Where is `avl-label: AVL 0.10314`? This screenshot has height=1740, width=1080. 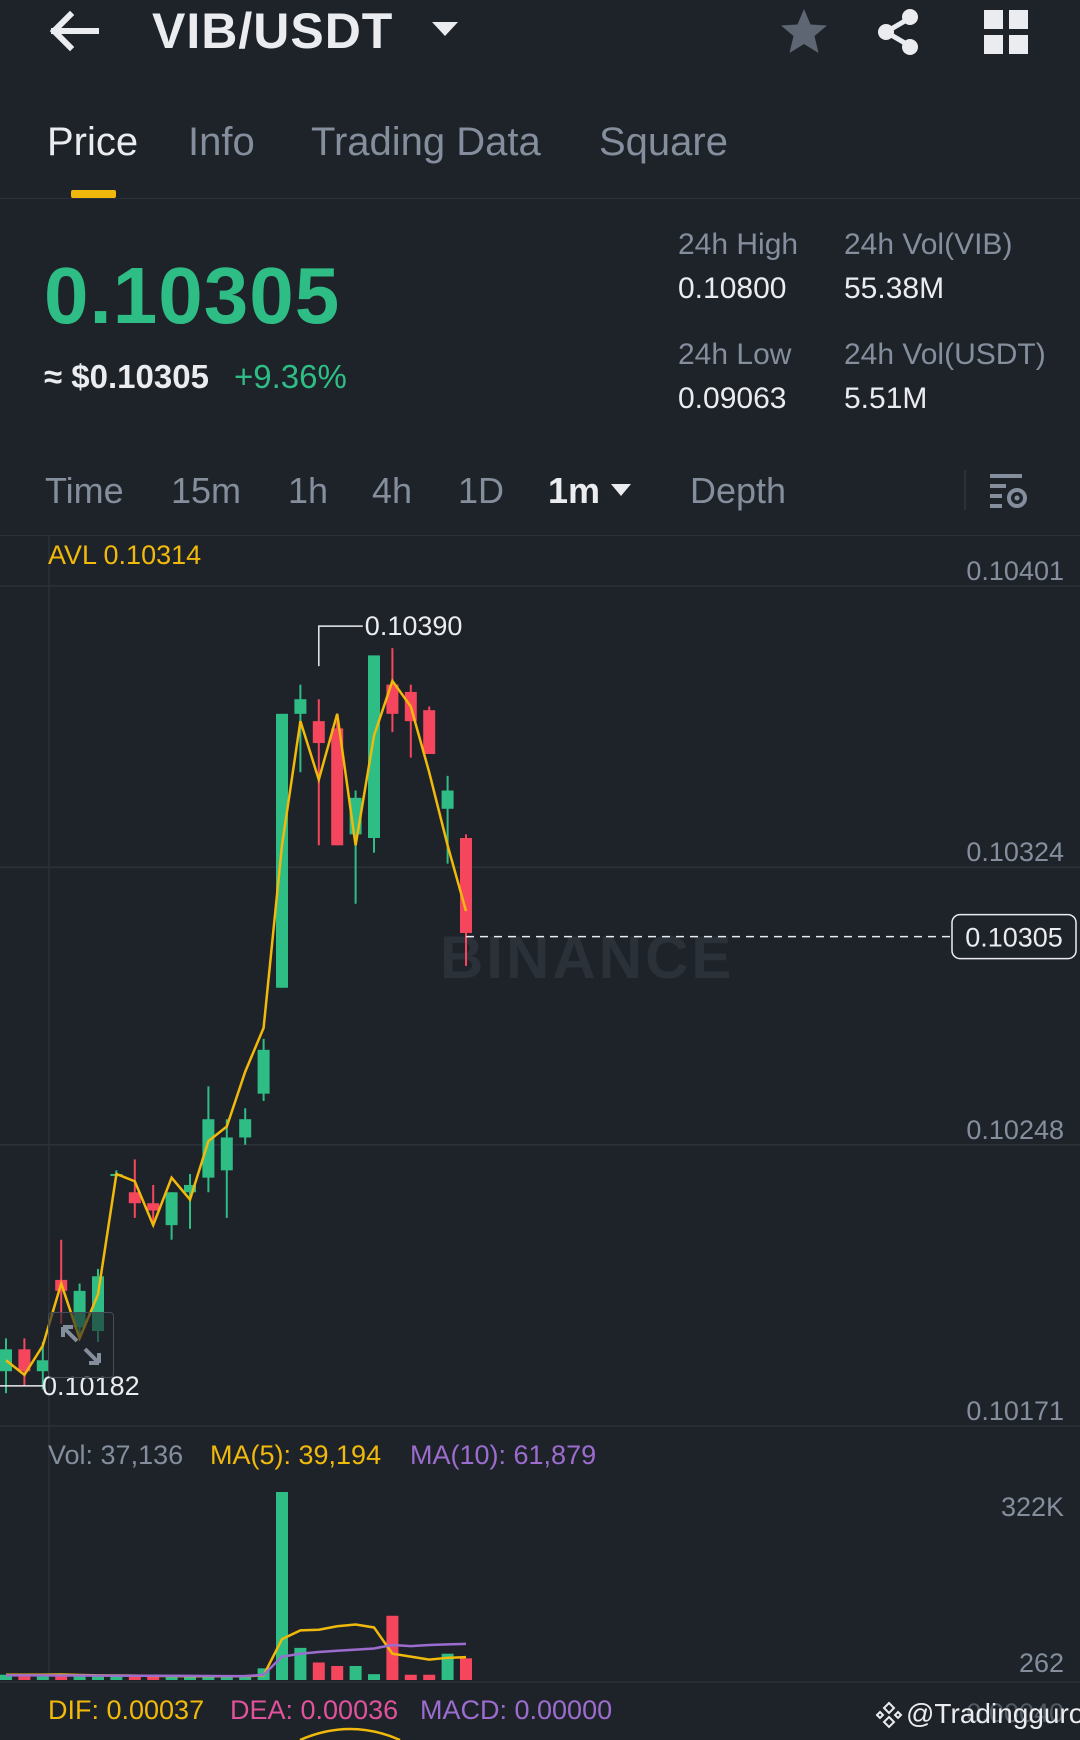
avl-label: AVL 0.10314 is located at coordinates (125, 555).